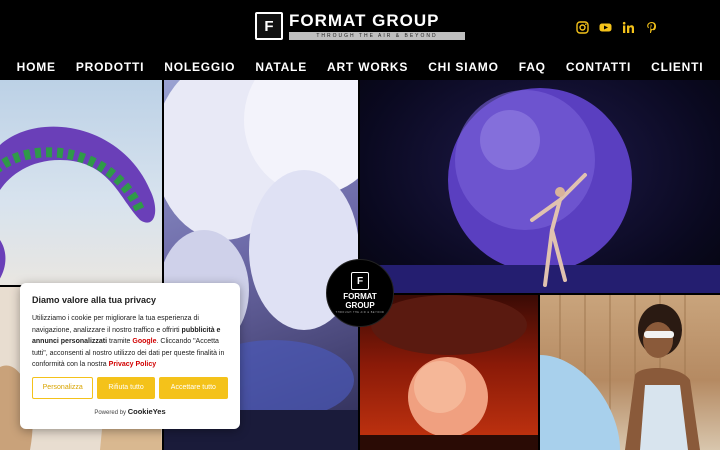  What do you see at coordinates (463, 67) in the screenshot?
I see `nav-item-chi-siamo: CHI SIAMO` at bounding box center [463, 67].